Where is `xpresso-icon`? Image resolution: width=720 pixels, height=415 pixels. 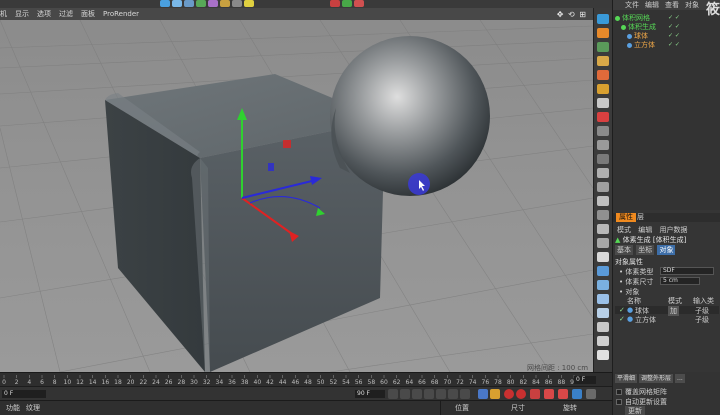
xpresso-icon is located at coordinates (603, 341).